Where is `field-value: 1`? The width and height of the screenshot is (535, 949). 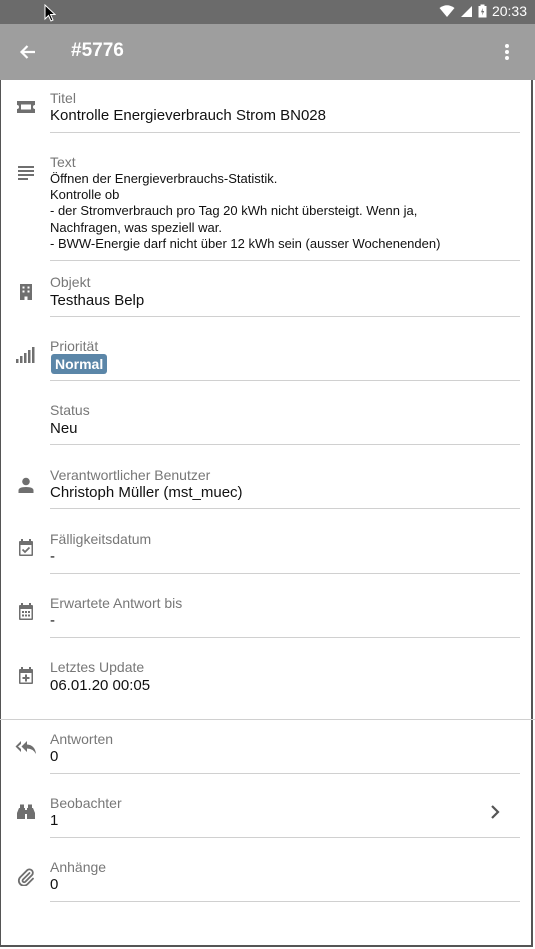 field-value: 1 is located at coordinates (54, 820).